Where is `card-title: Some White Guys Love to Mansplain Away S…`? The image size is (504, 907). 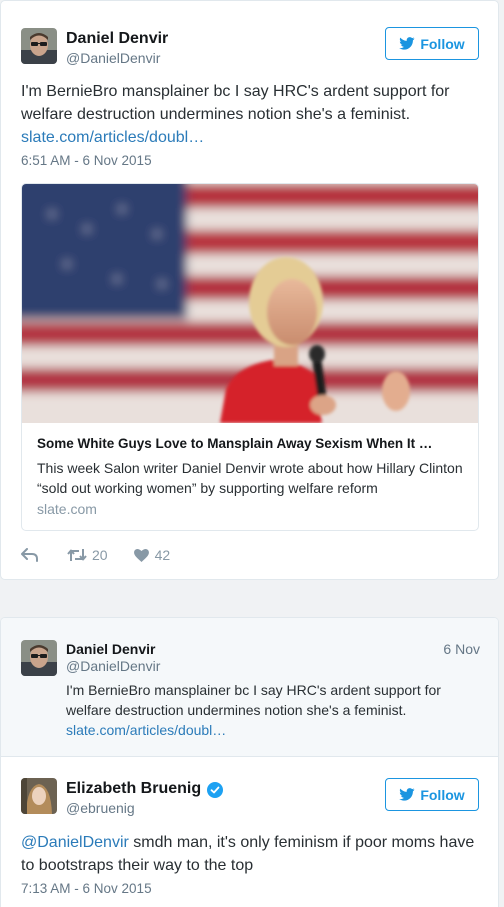 card-title: Some White Guys Love to Mansplain Away S… is located at coordinates (252, 443).